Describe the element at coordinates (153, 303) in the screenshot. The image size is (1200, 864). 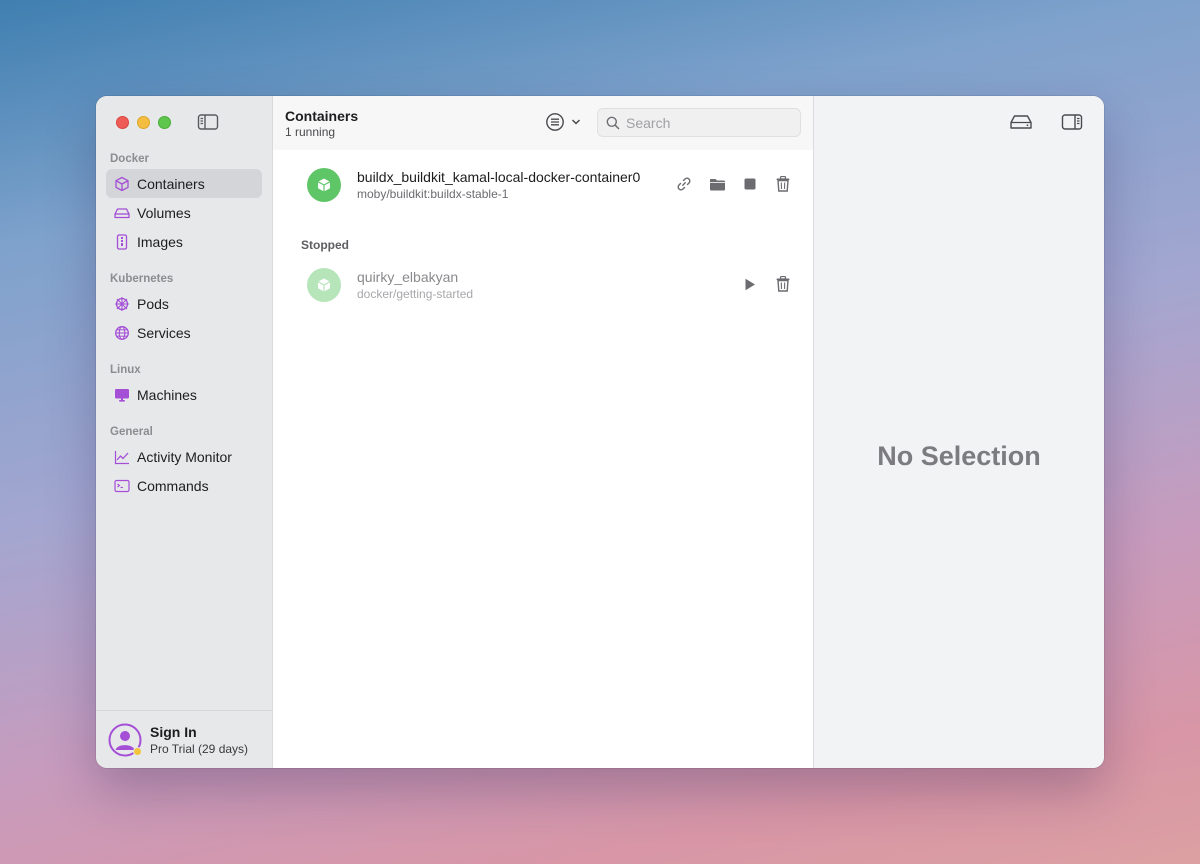
I see `sidebar-item-label: Pods` at that location.